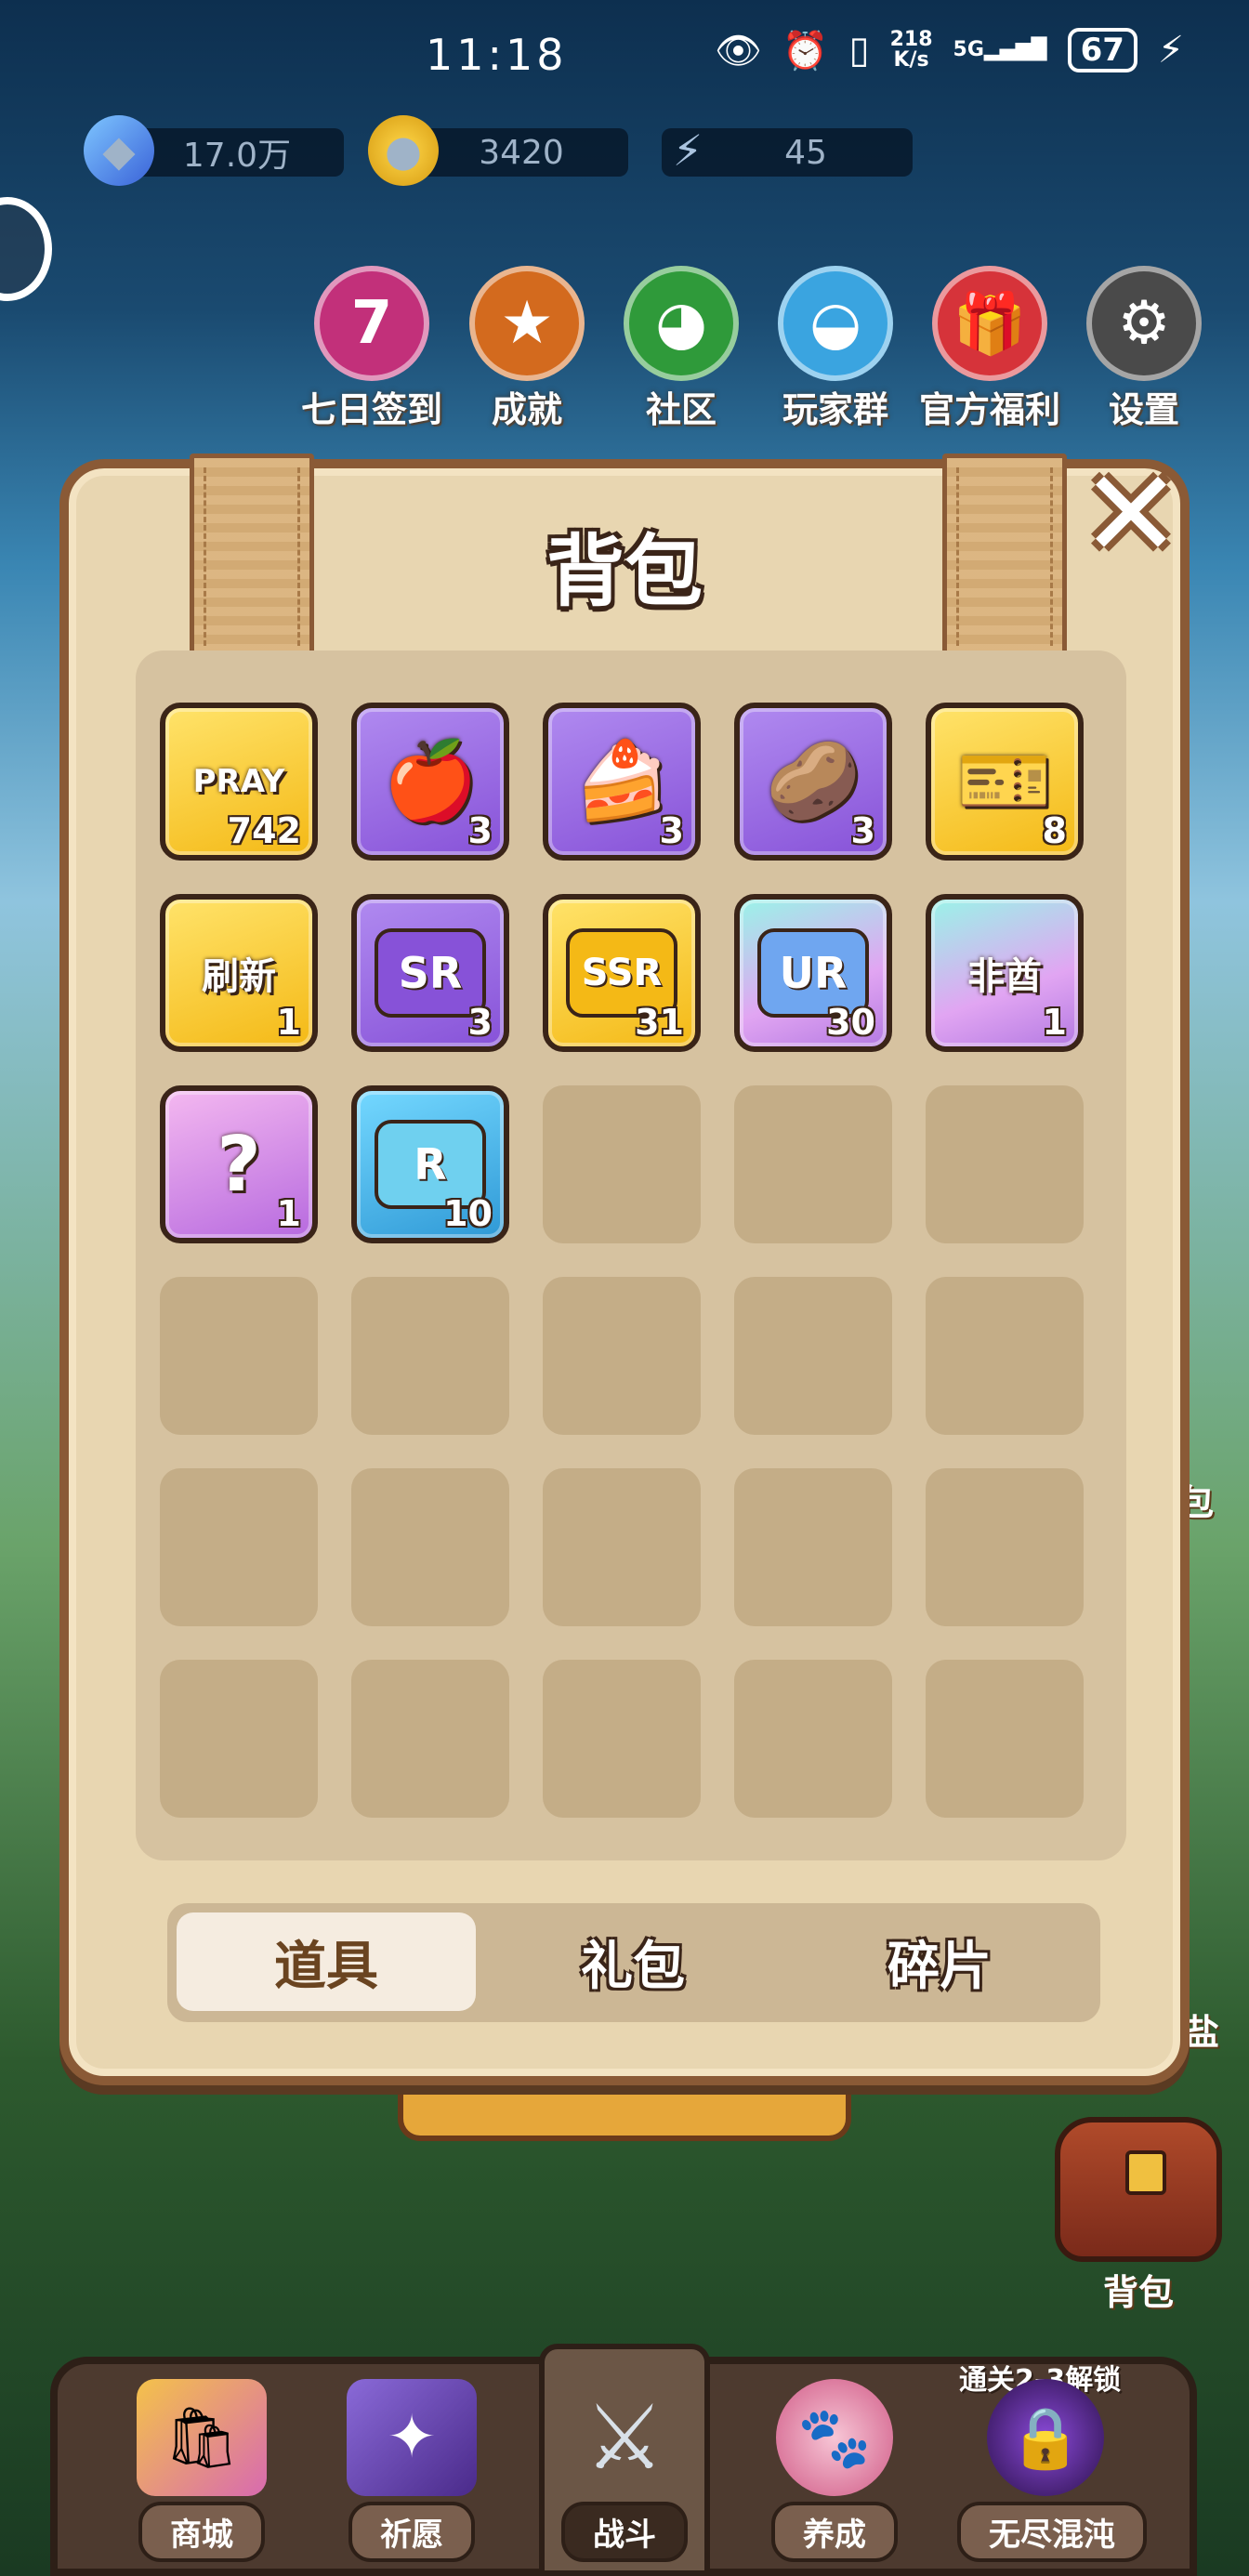  I want to click on status-icons: 👁 ⏰ ▯ 218 K/s 5G▂▄▆█ 67 ⚡, so click(949, 50).